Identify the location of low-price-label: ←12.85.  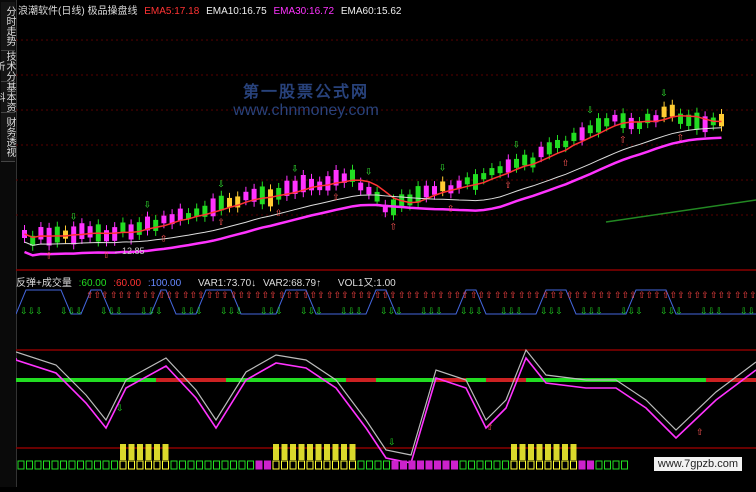
(129, 251).